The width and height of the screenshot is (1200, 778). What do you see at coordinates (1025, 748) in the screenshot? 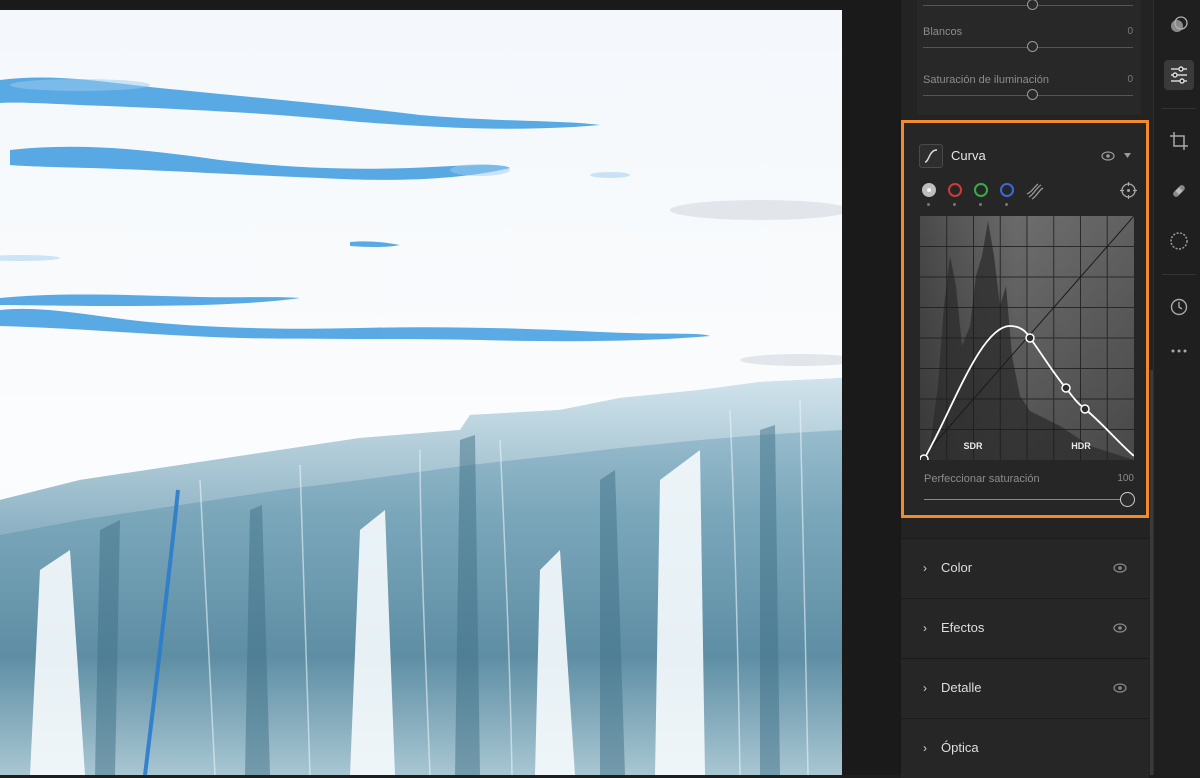
I see `section-optica: › Óptica` at bounding box center [1025, 748].